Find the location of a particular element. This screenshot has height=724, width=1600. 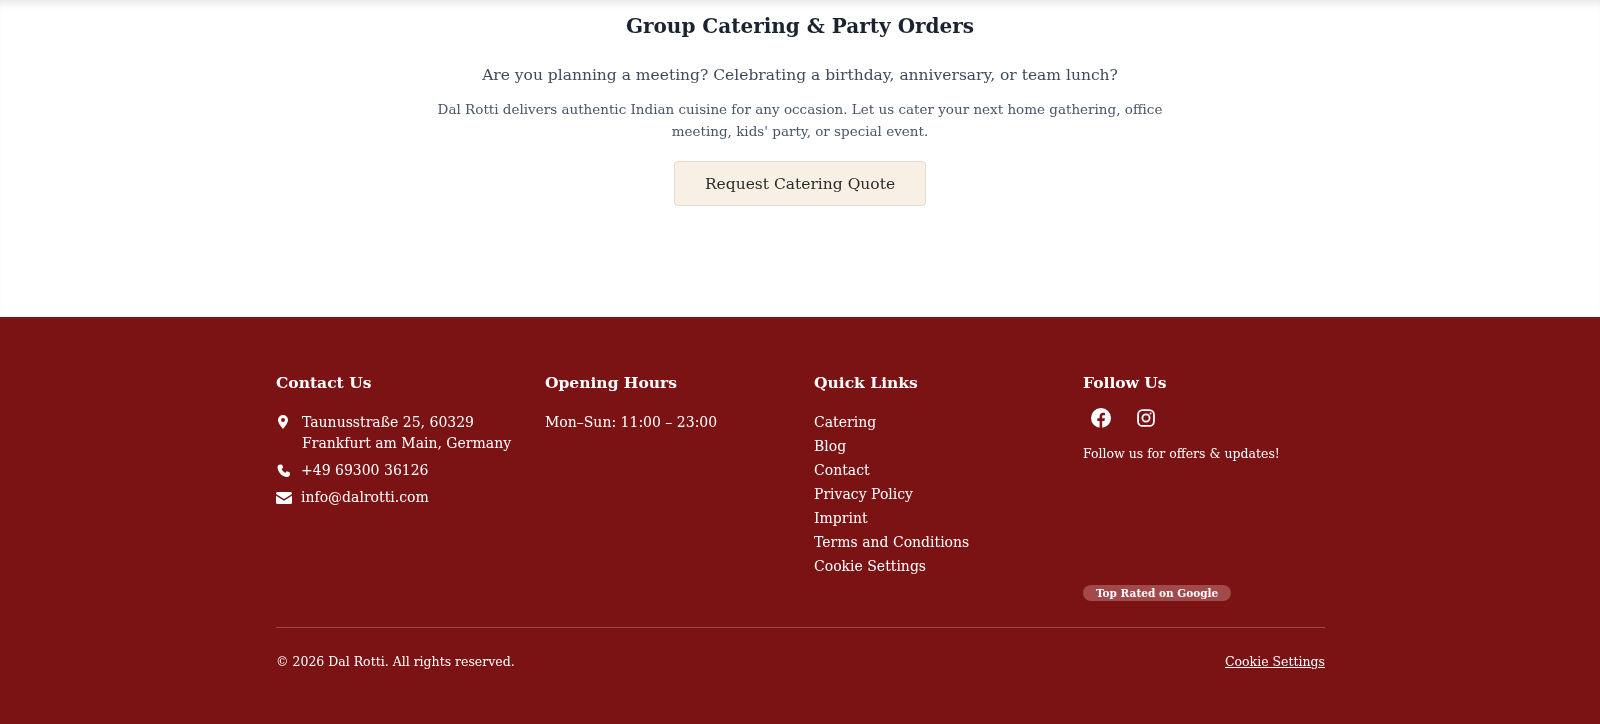

instagram-icon is located at coordinates (1146, 418).